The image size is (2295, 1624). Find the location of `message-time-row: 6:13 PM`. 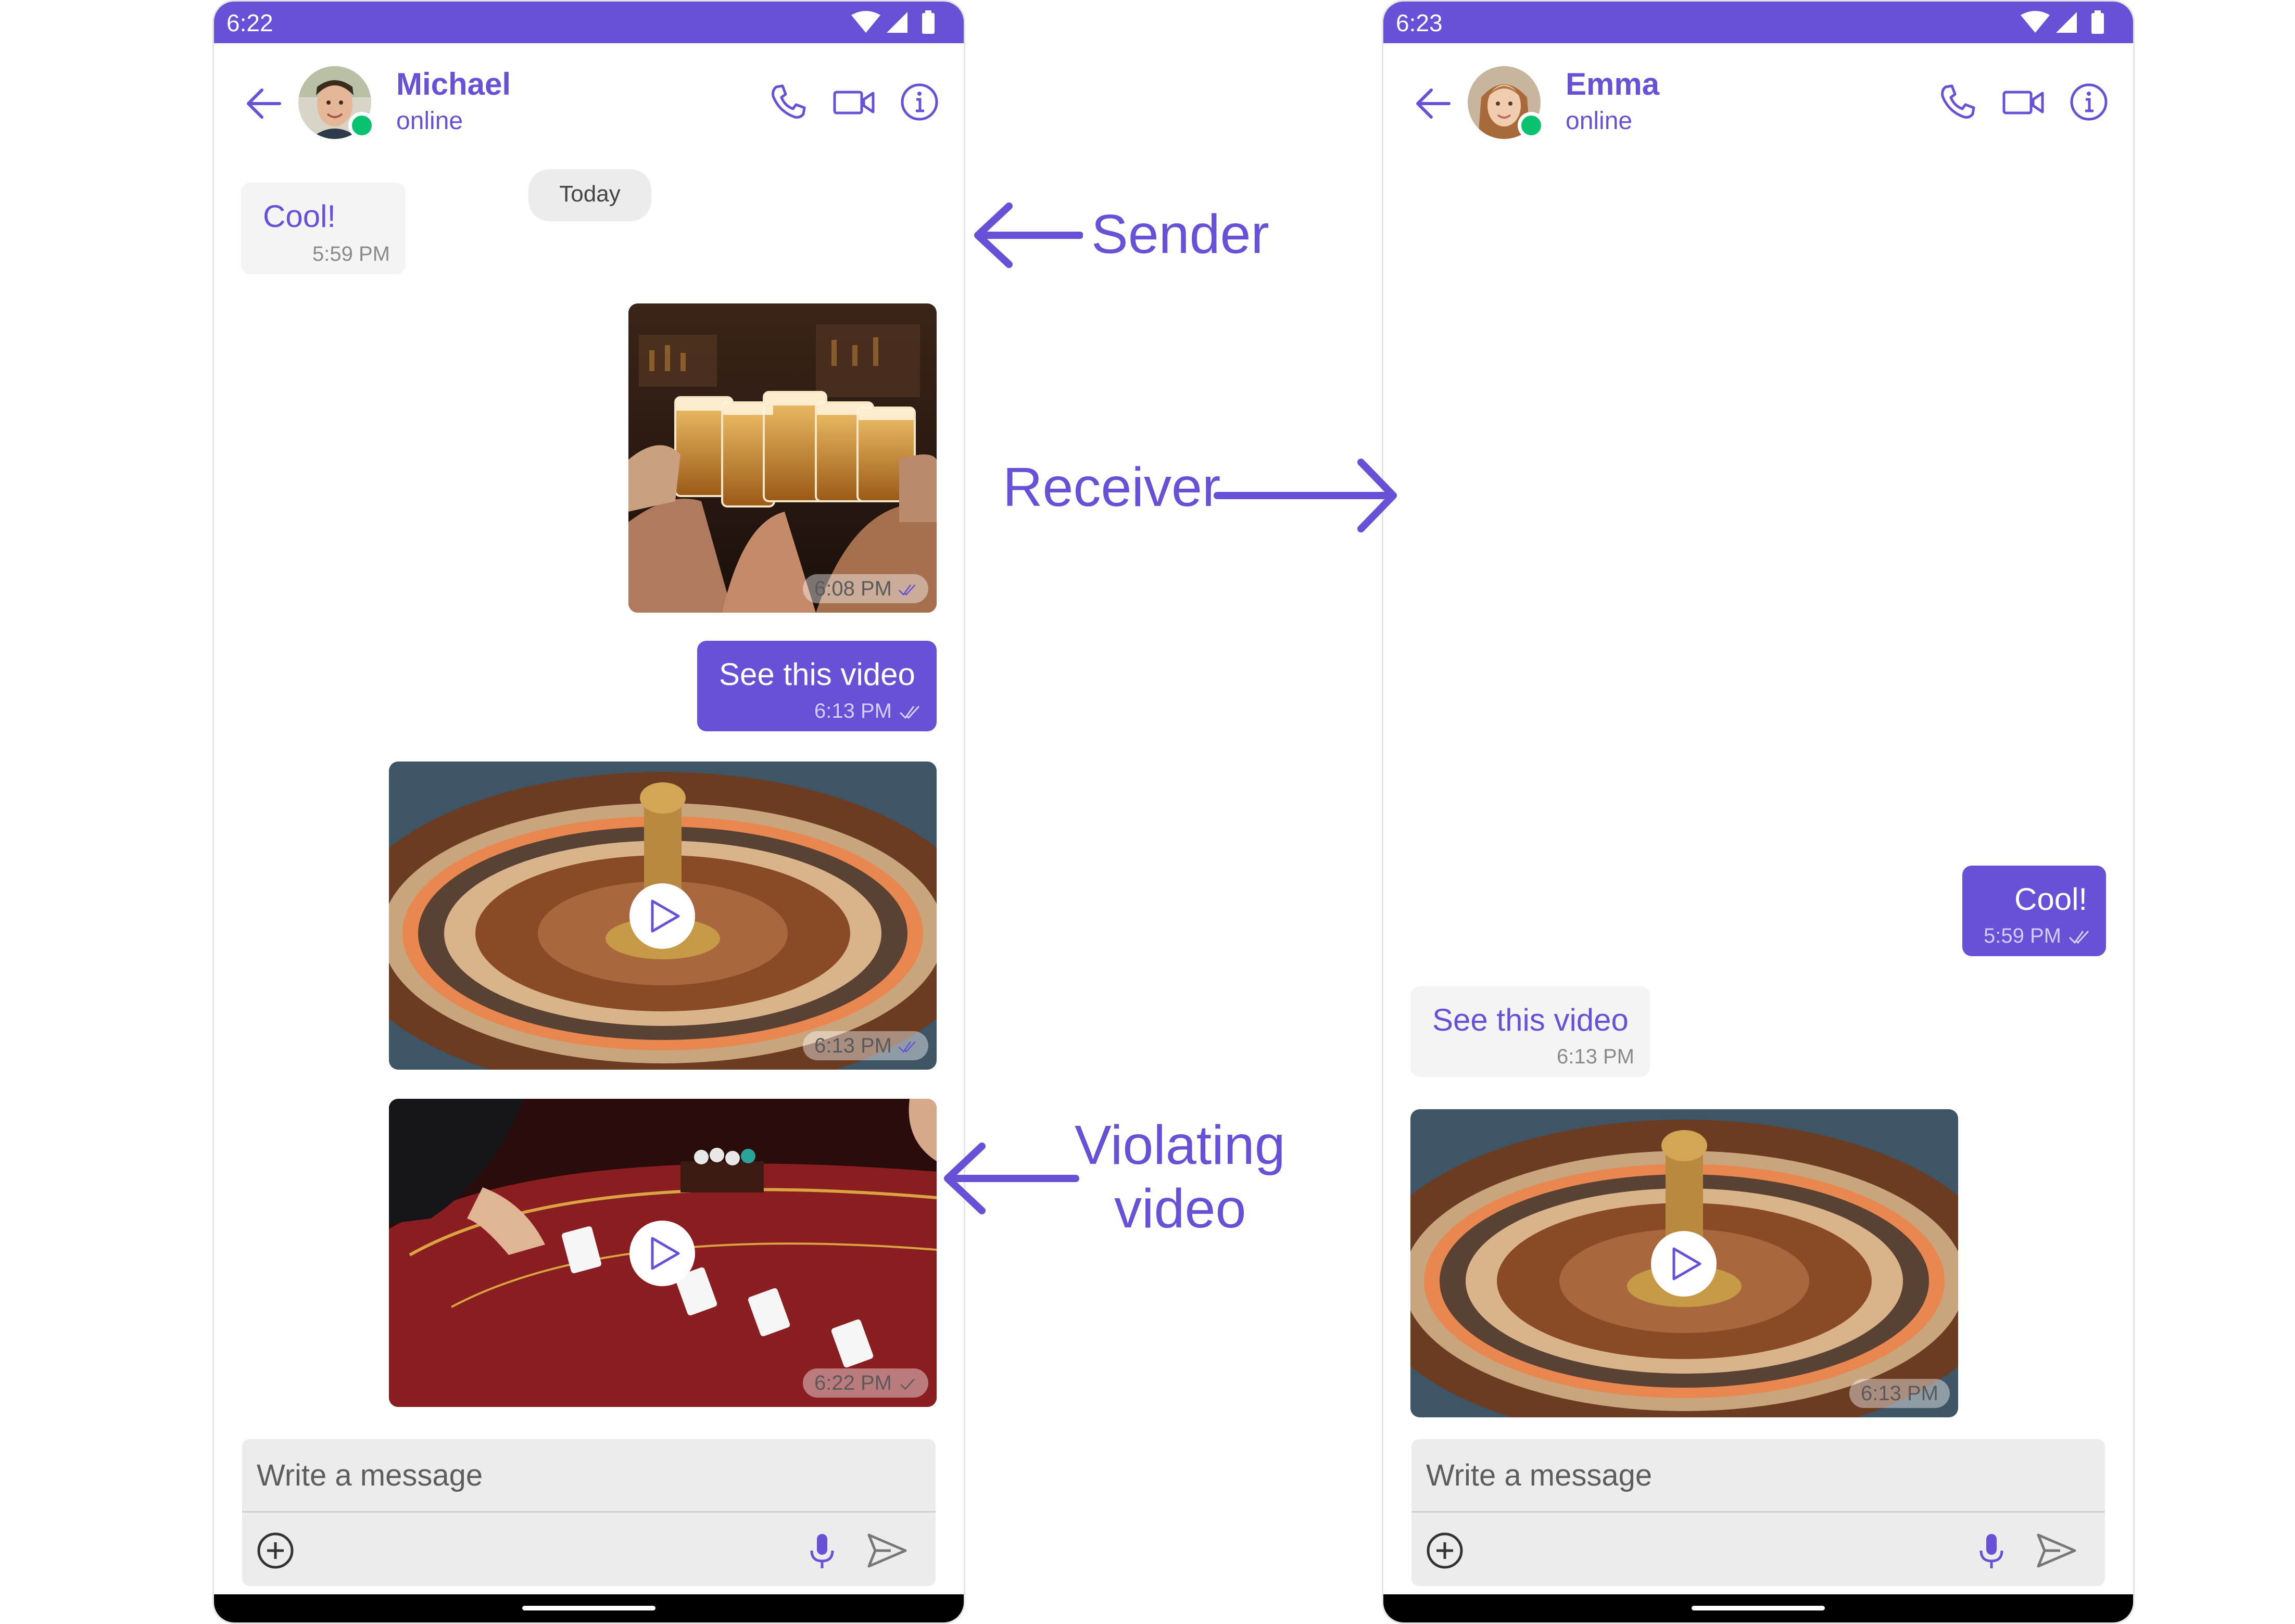

message-time-row: 6:13 PM is located at coordinates (867, 712).